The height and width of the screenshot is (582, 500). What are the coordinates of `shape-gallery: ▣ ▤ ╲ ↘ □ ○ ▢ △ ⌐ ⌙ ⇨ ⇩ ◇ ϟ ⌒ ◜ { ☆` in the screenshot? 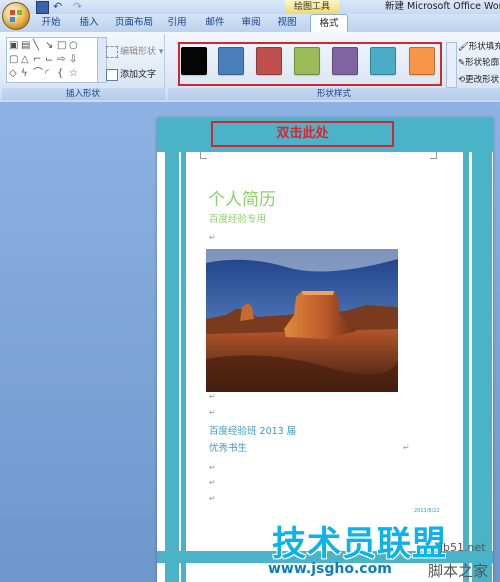 It's located at (52, 60).